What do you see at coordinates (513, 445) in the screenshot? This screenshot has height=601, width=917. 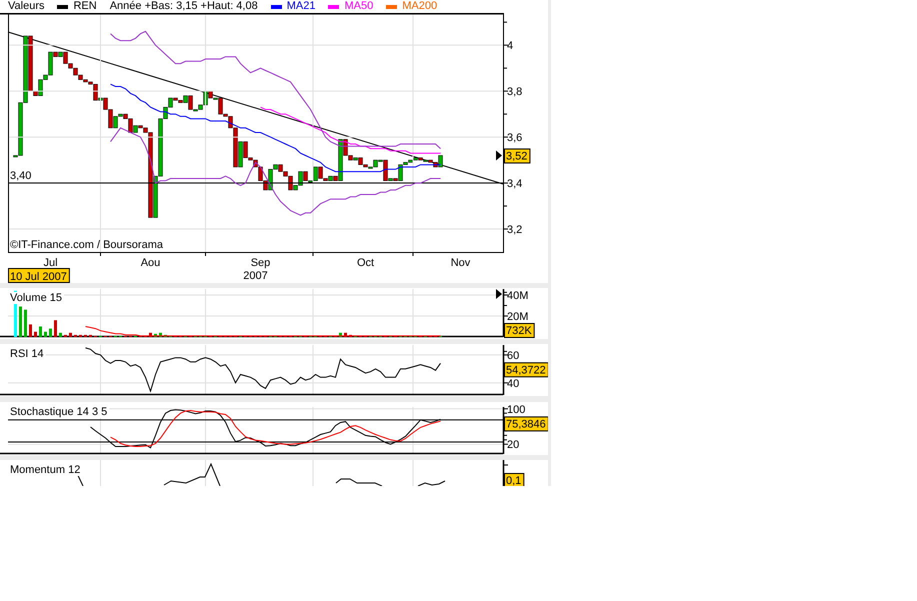 I see `axis-label: 20` at bounding box center [513, 445].